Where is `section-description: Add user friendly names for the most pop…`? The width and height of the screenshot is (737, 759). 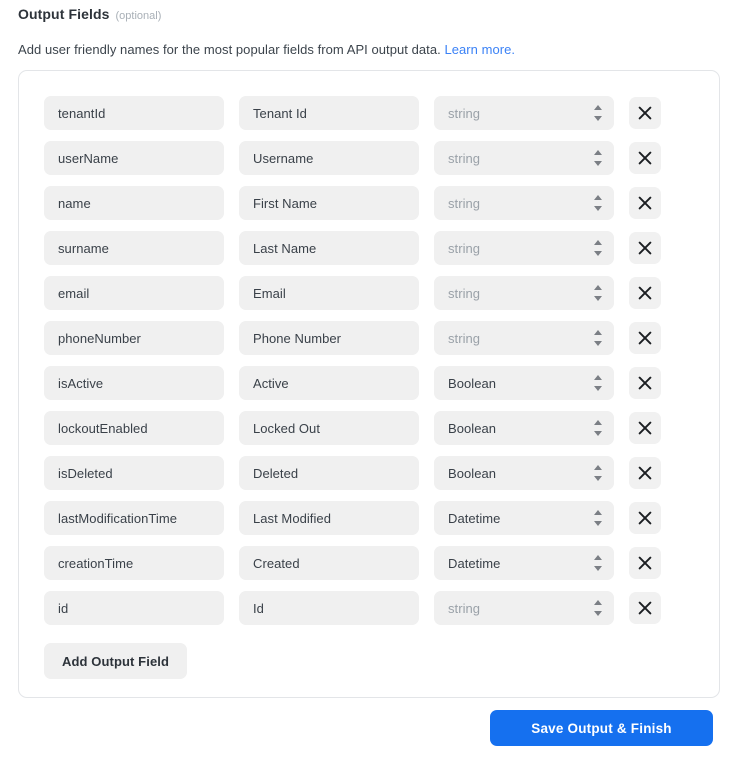 section-description: Add user friendly names for the most pop… is located at coordinates (266, 49).